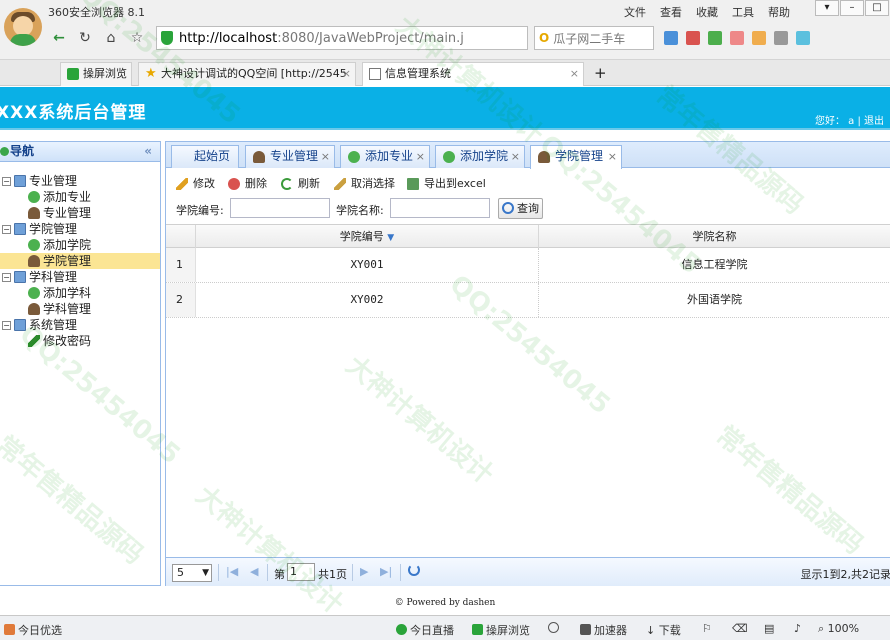 Image resolution: width=890 pixels, height=640 pixels. What do you see at coordinates (80, 229) in the screenshot?
I see `tree-node: − 学院管理` at bounding box center [80, 229].